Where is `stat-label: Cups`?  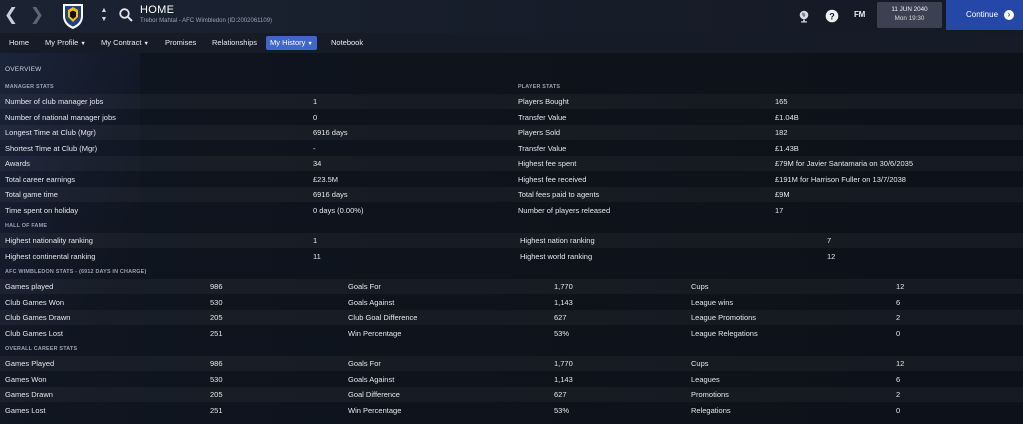
stat-label: Cups is located at coordinates (700, 286).